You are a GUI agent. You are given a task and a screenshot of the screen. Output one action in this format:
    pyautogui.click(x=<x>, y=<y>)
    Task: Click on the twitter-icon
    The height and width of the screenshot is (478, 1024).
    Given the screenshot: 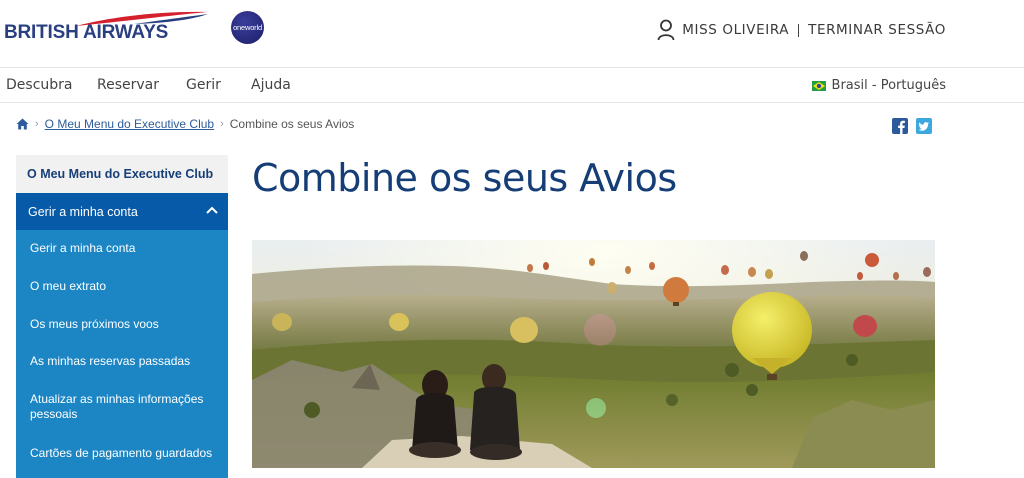 What is the action you would take?
    pyautogui.click(x=924, y=126)
    